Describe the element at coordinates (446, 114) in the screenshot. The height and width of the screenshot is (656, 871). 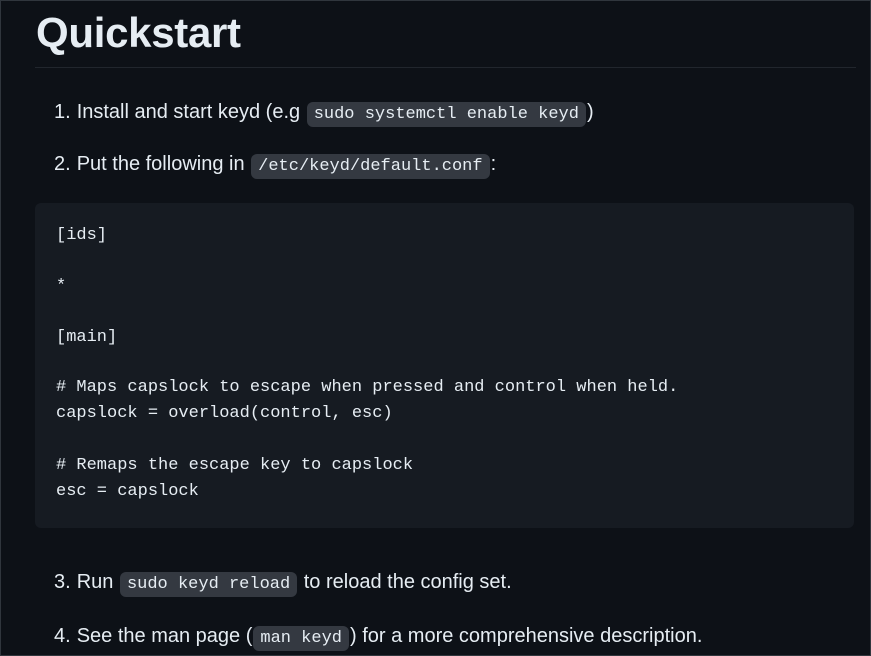
I see `inline-code-enable-command: sudo systemctl enable keyd` at that location.